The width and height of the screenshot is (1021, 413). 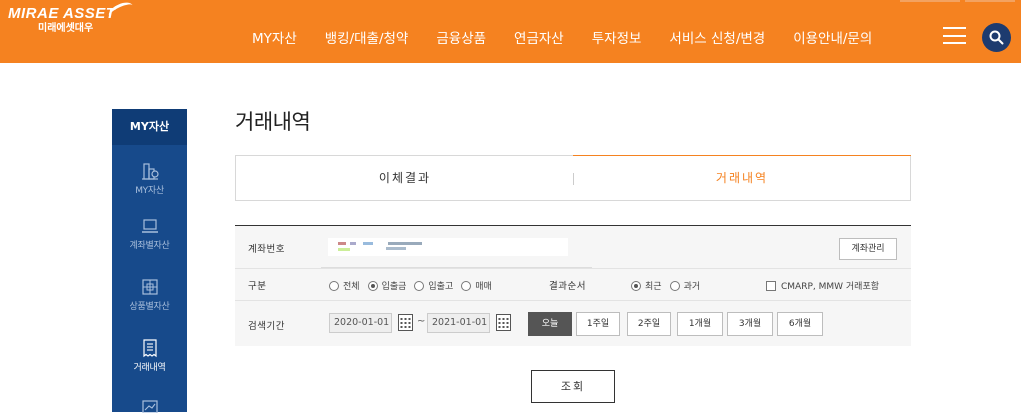 I want to click on page-title: 거래내역, so click(x=273, y=122).